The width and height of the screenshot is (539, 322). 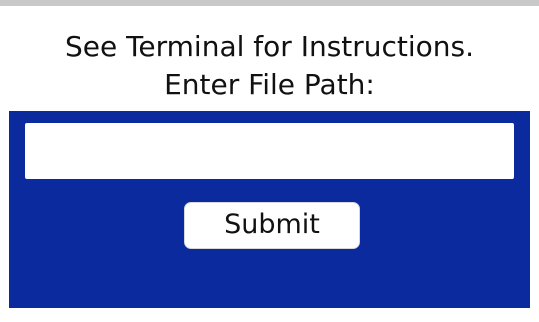 What do you see at coordinates (269, 46) in the screenshot?
I see `instructions-text: See Terminal for Instructions.` at bounding box center [269, 46].